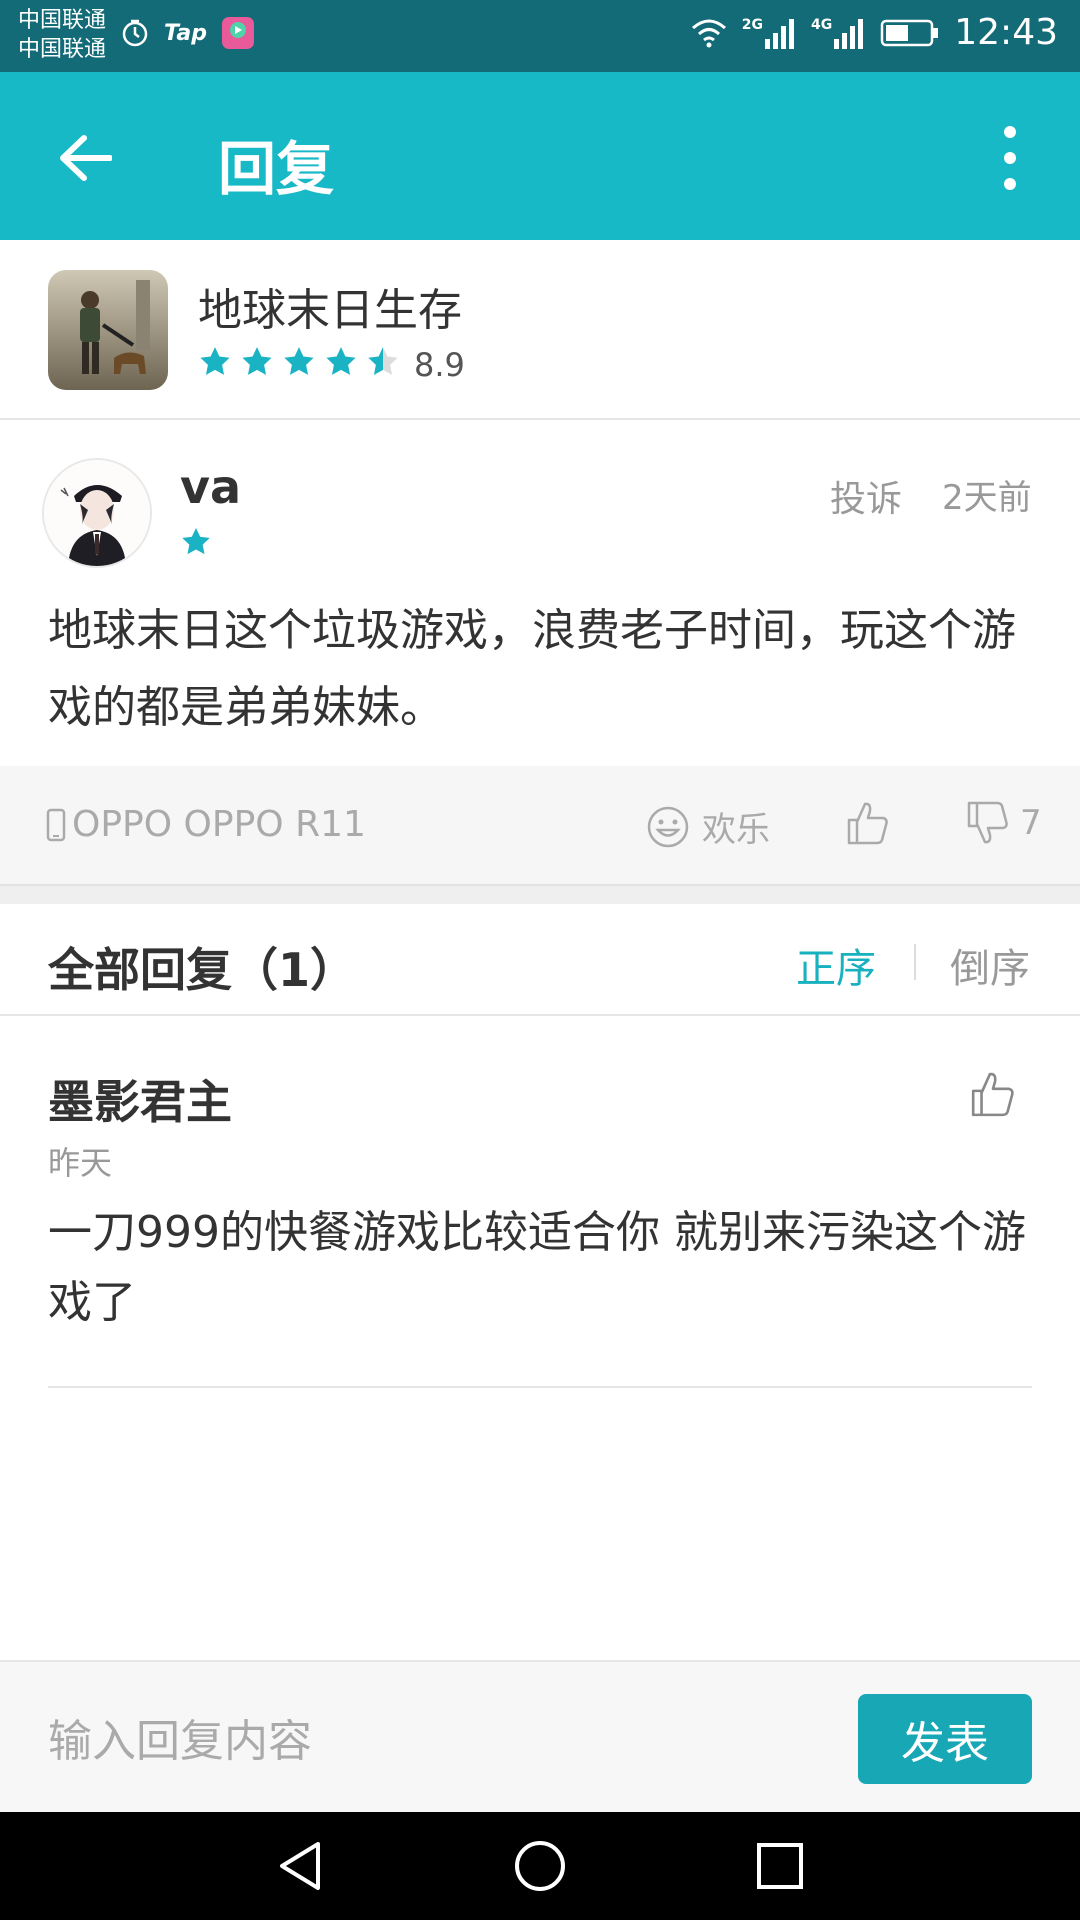  I want to click on dislike-count: 7, so click(1031, 823).